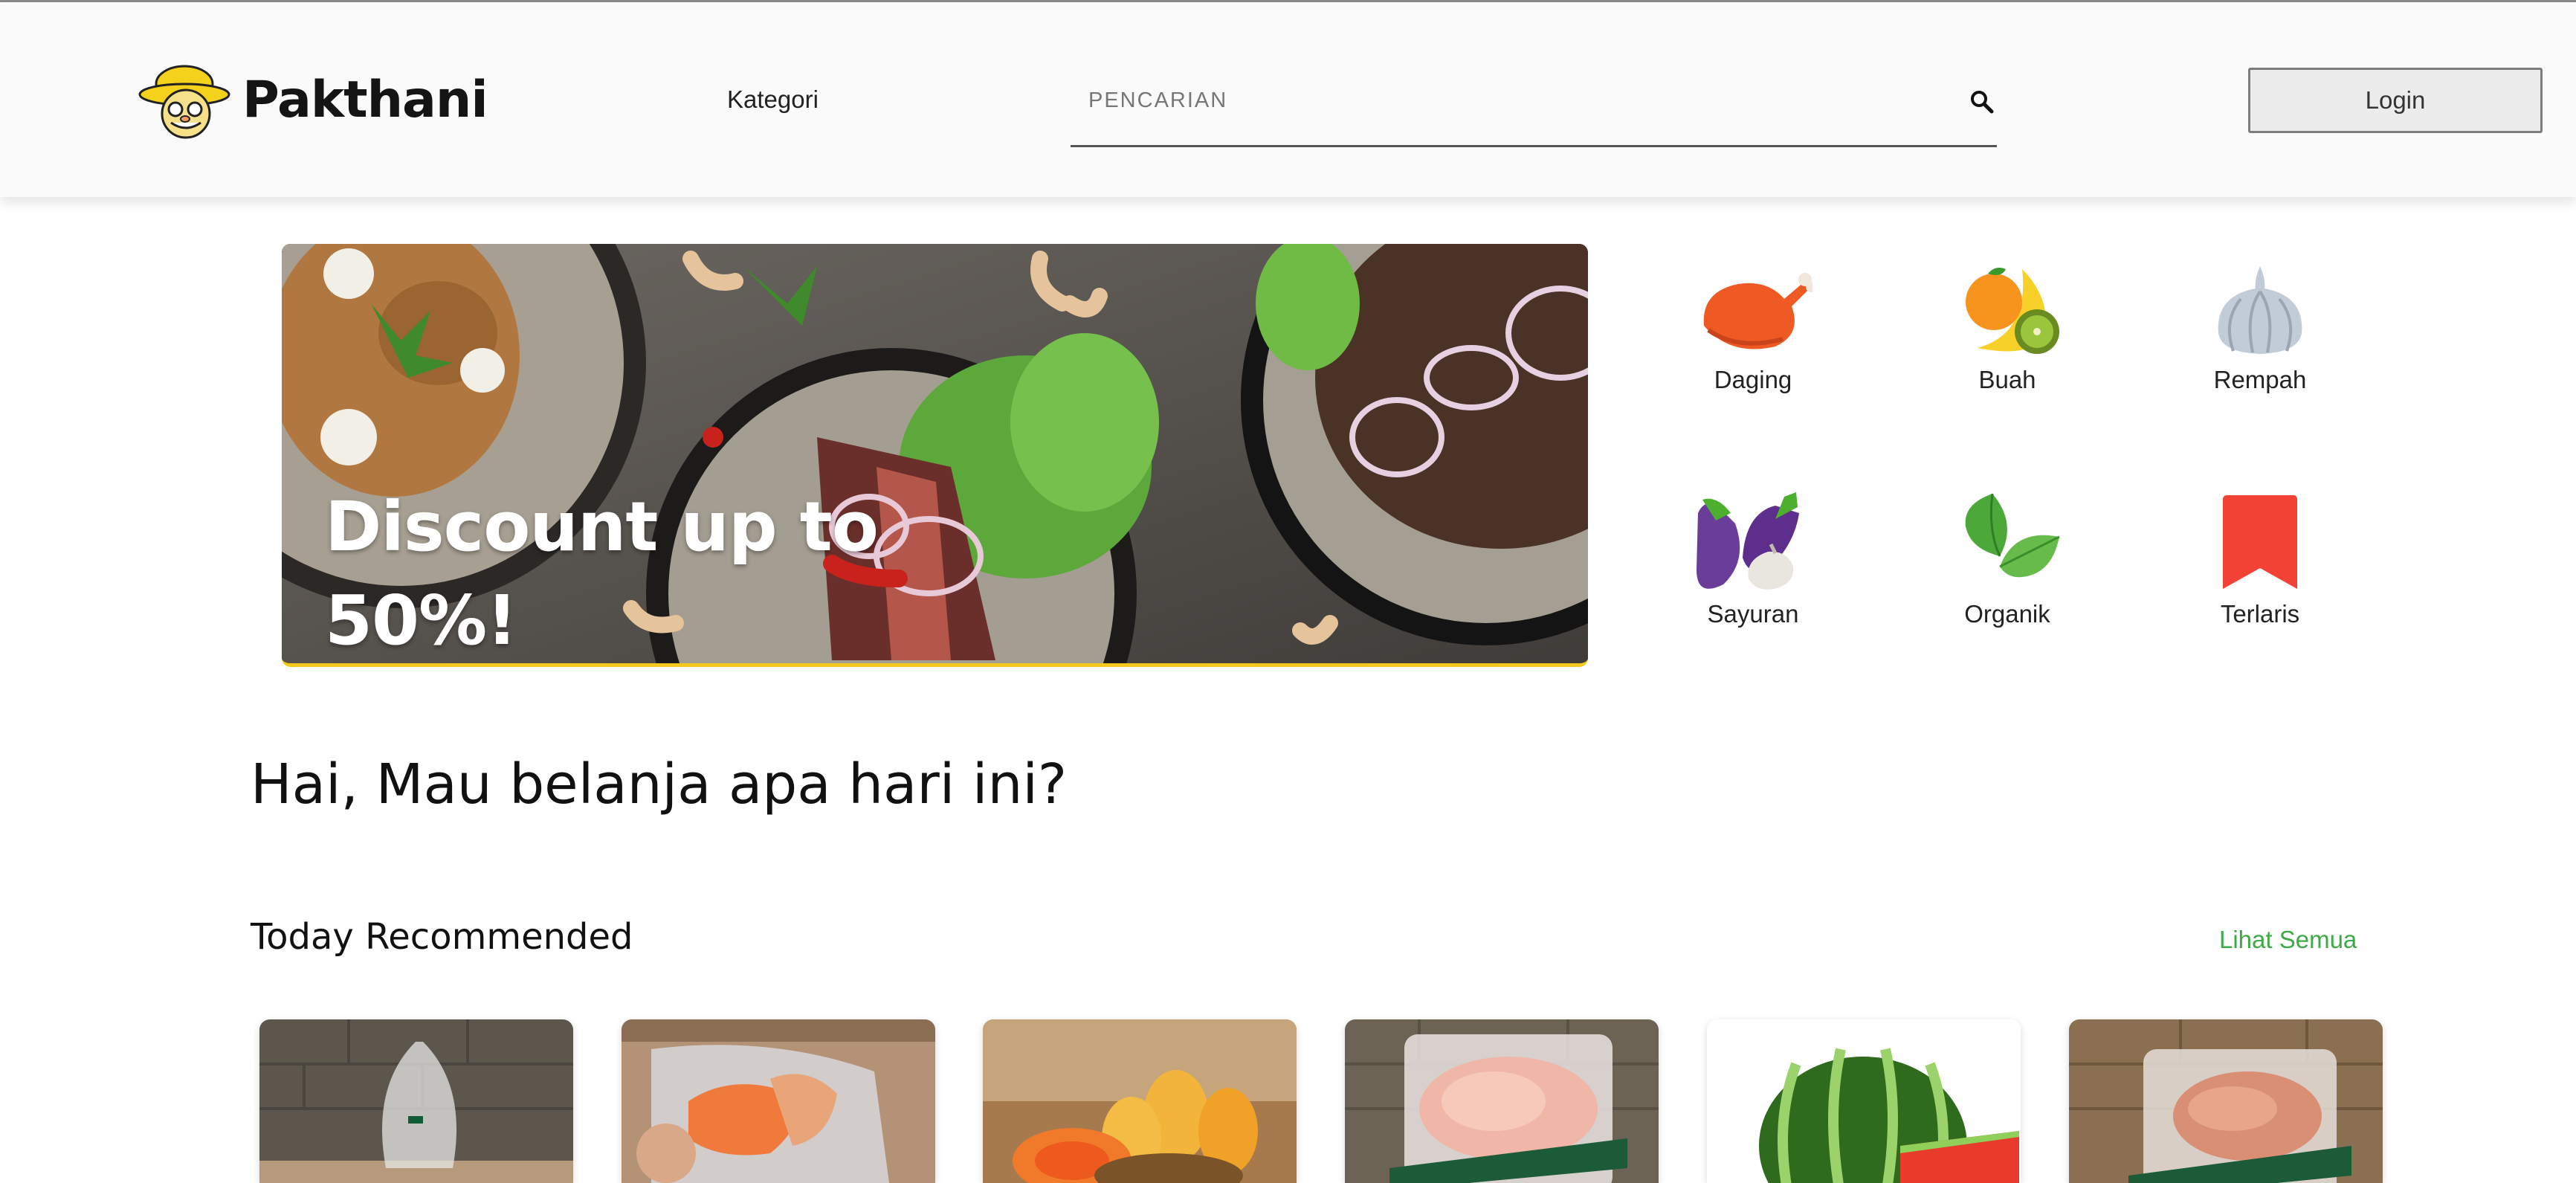 The height and width of the screenshot is (1183, 2576). Describe the element at coordinates (773, 100) in the screenshot. I see `nav-kategori-link: Kategori` at that location.